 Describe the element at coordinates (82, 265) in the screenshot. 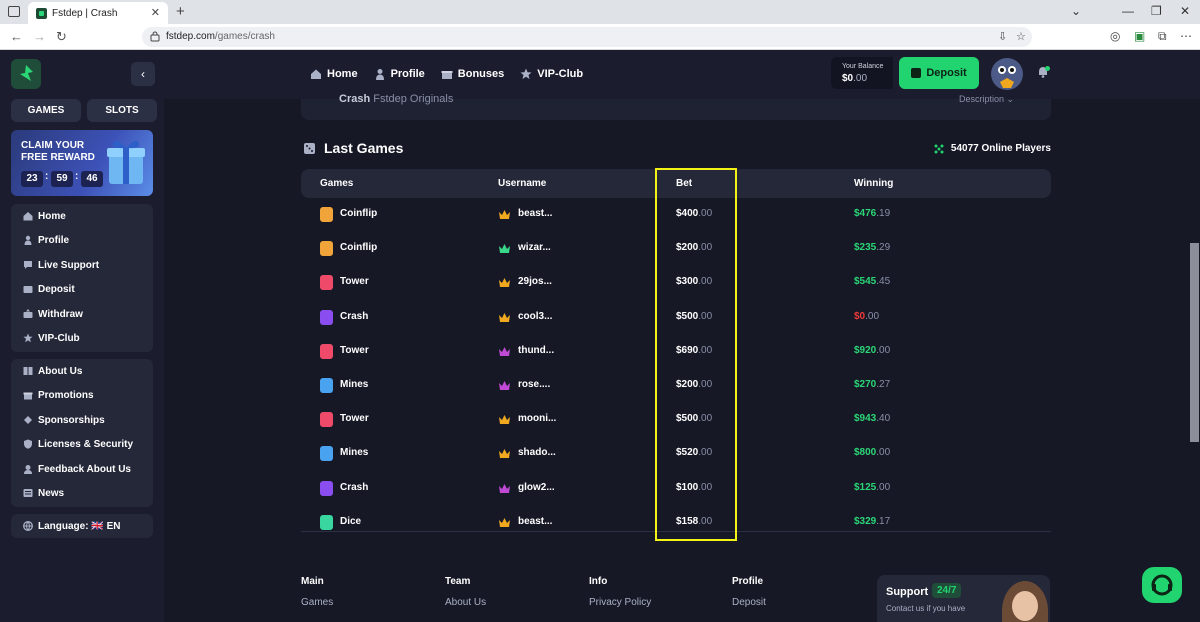

I see `sidebar-item-live-support: Live Support` at that location.